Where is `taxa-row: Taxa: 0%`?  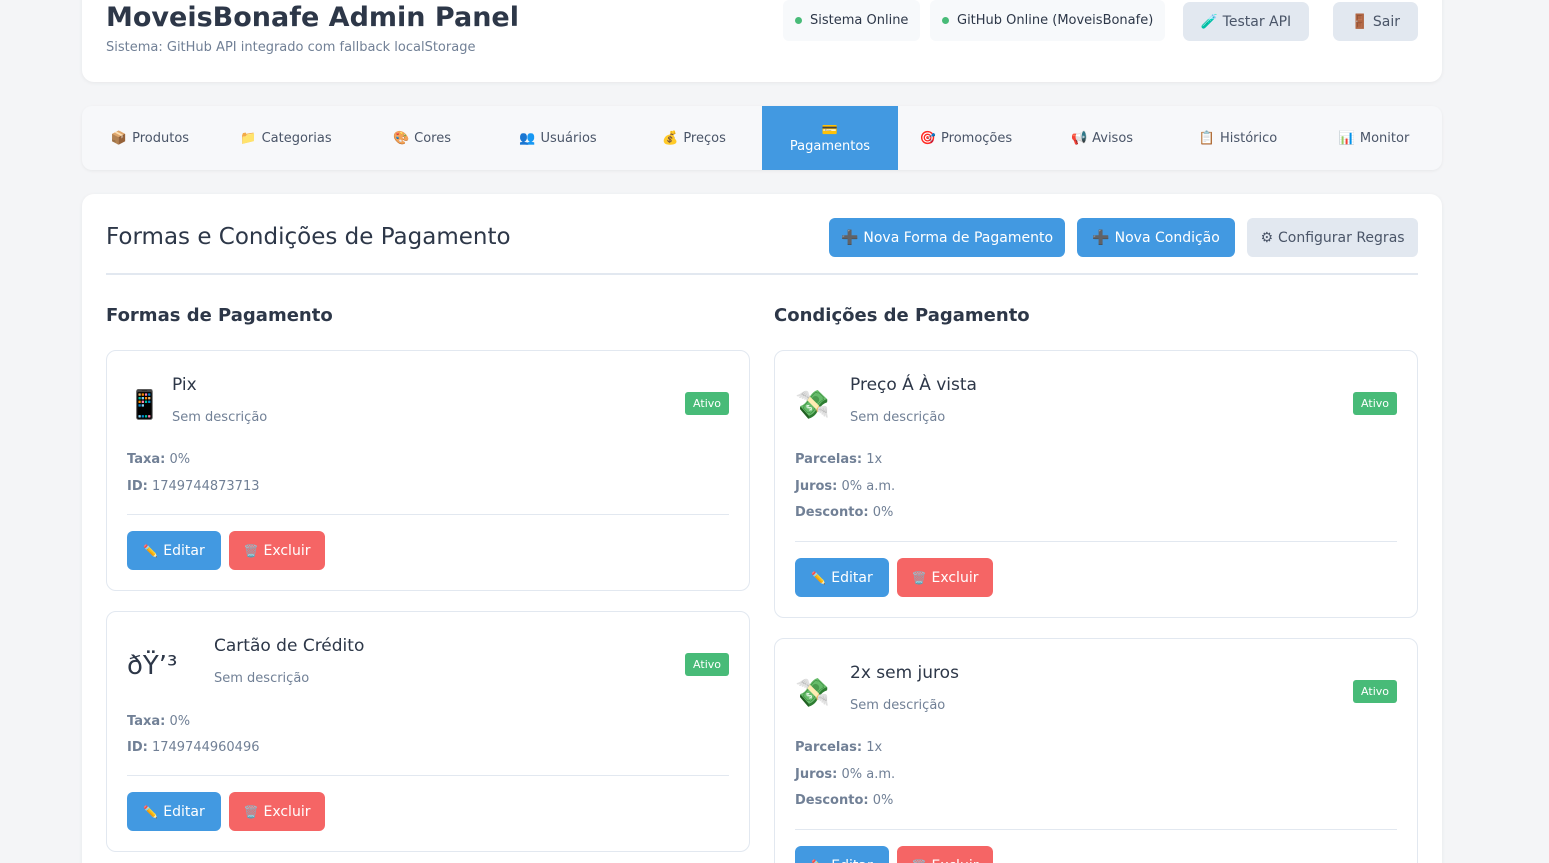 taxa-row: Taxa: 0% is located at coordinates (158, 721).